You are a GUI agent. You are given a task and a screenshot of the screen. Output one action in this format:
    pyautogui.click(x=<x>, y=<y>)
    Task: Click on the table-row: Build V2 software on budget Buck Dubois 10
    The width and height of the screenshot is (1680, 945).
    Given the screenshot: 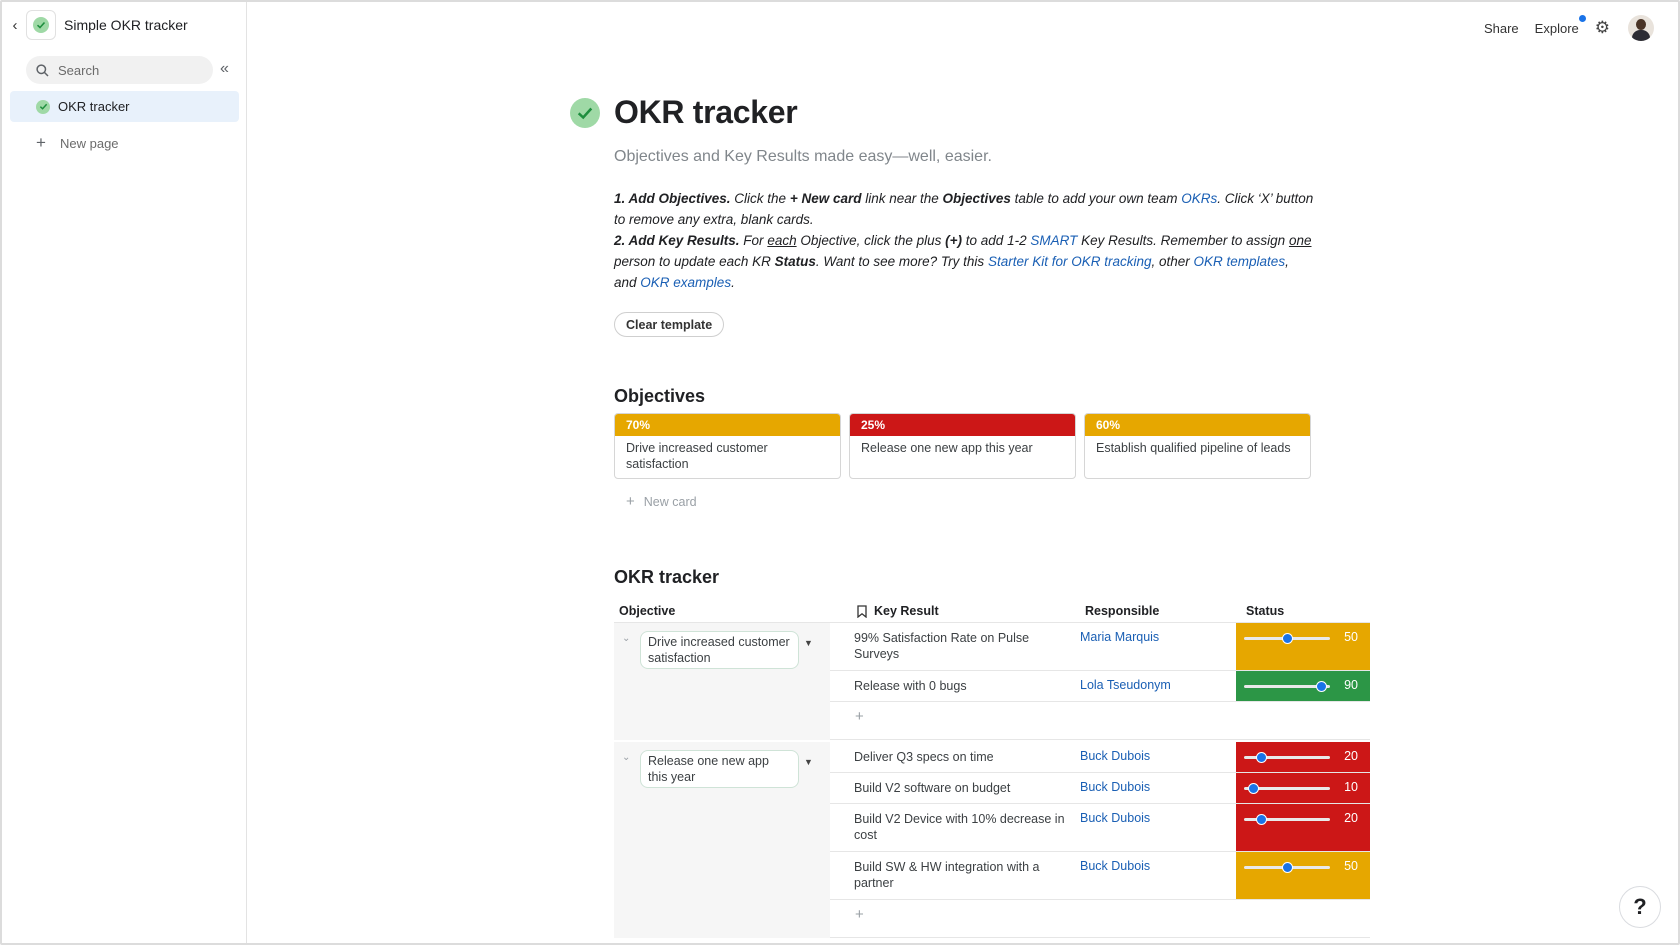 What is the action you would take?
    pyautogui.click(x=1100, y=788)
    